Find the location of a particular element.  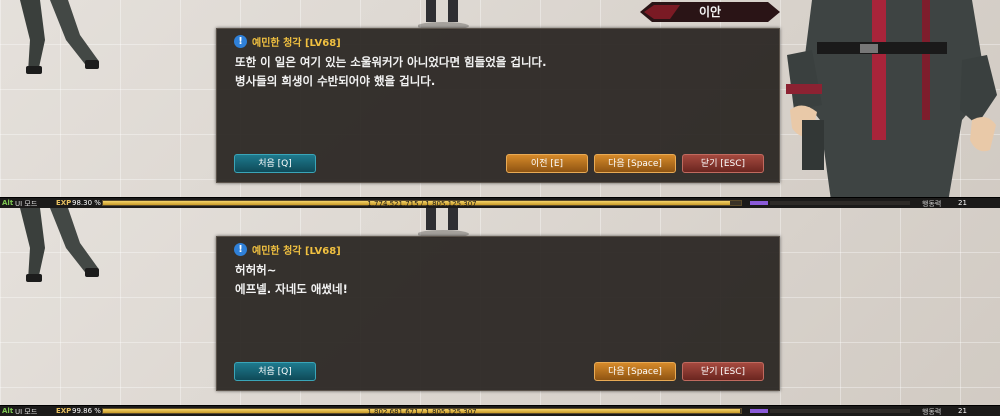

npc-name: 이안 is located at coordinates (710, 12).